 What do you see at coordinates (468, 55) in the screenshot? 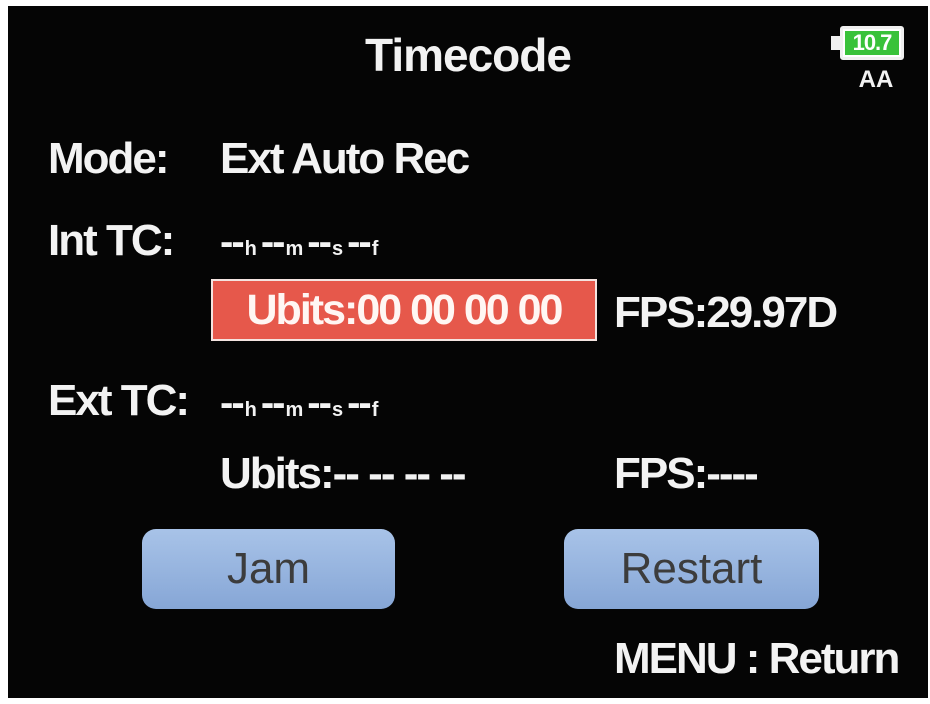
I see `page-title: Timecode` at bounding box center [468, 55].